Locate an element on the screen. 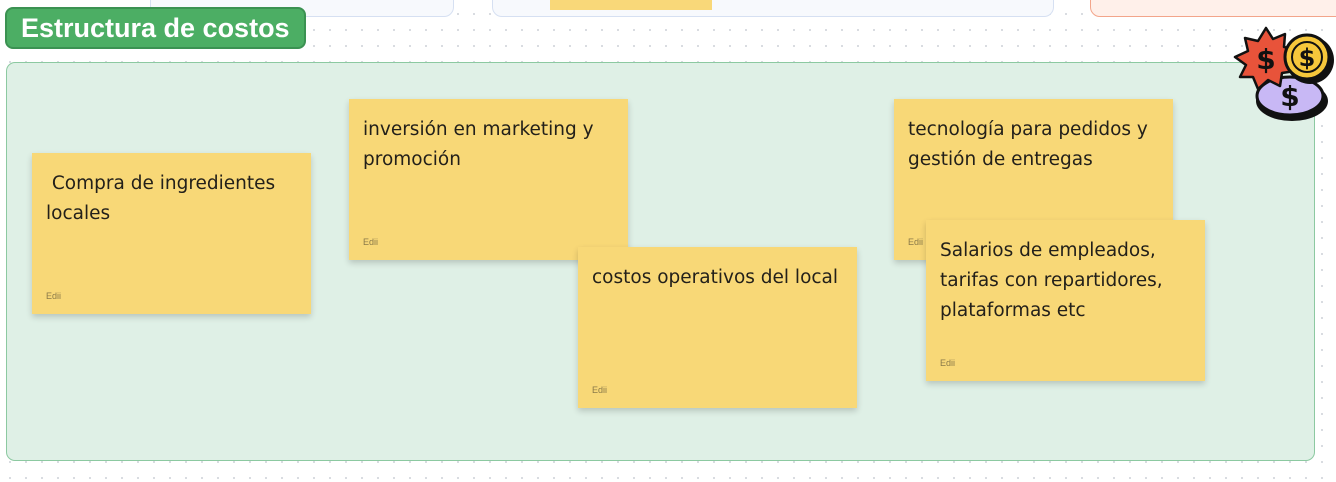  yellow-coin-symbol: $ is located at coordinates (1307, 58).